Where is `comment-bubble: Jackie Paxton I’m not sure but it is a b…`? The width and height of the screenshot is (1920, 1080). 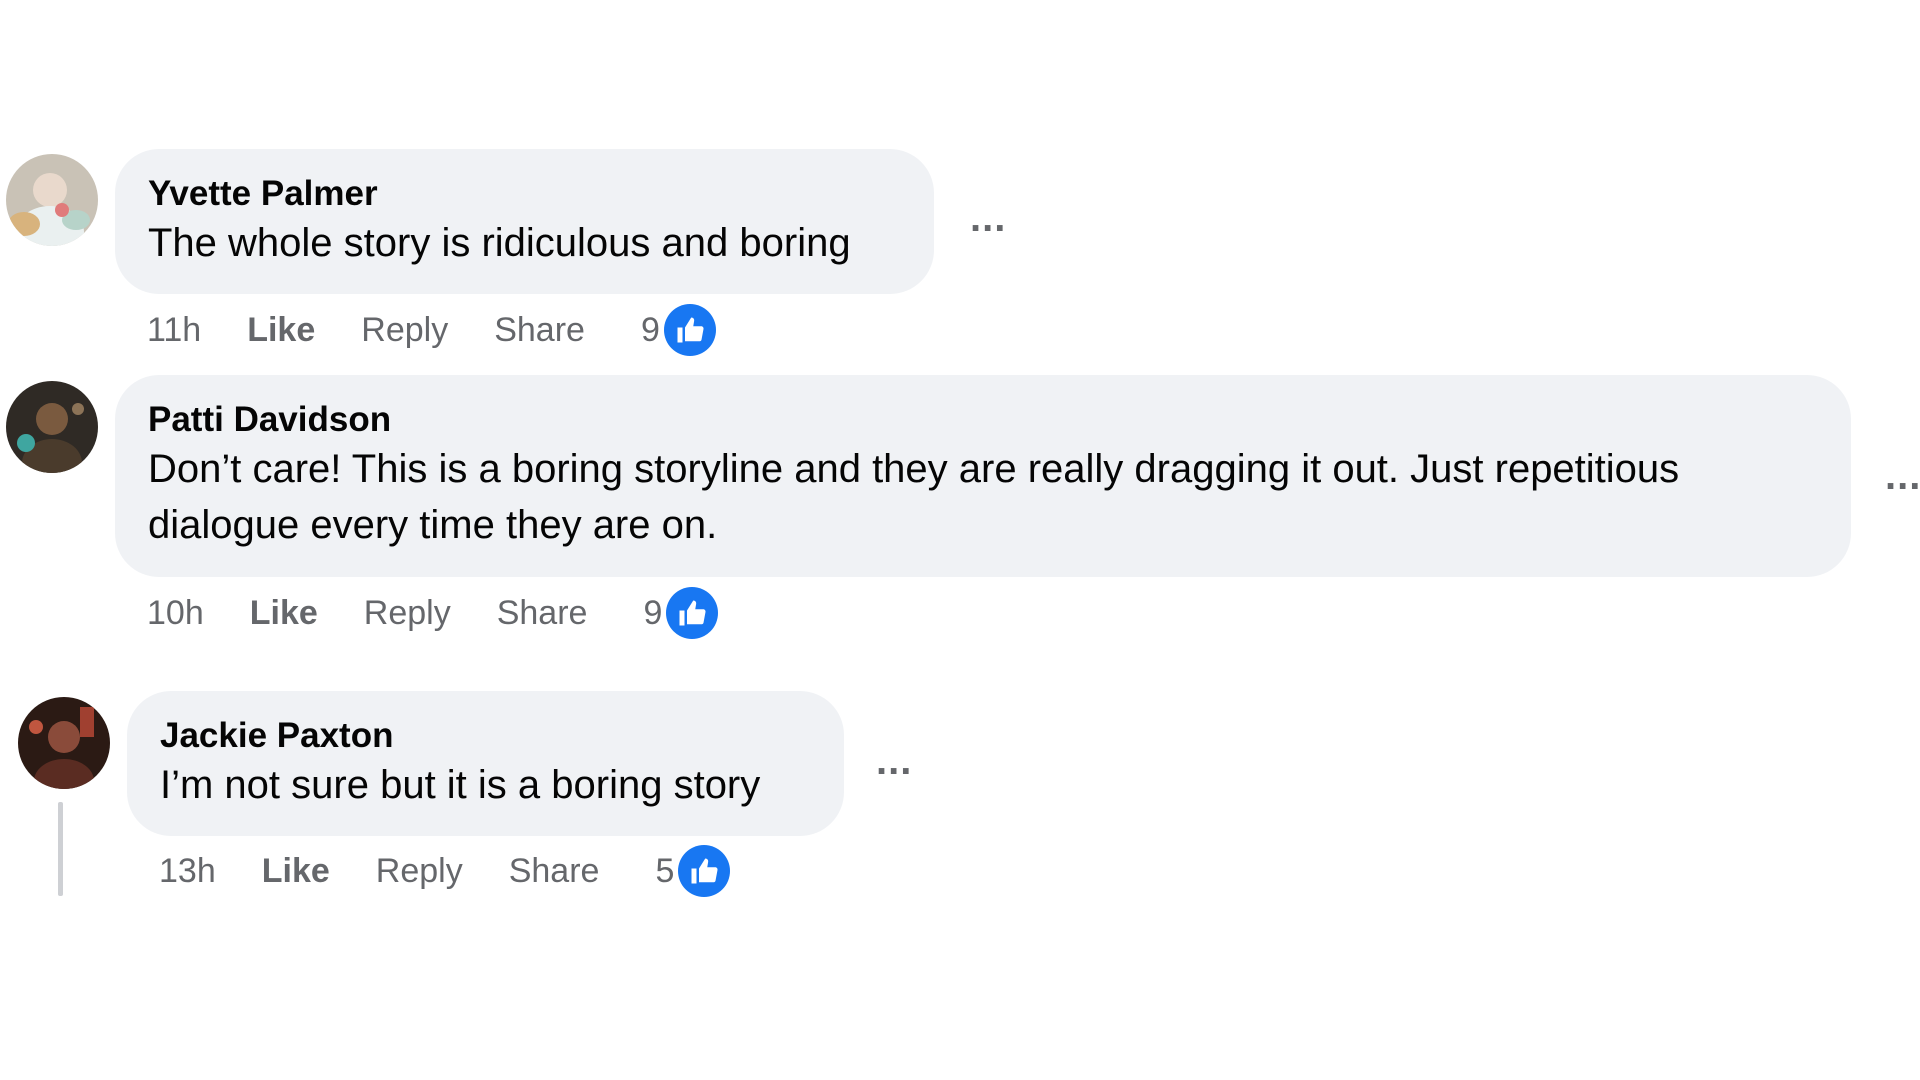
comment-bubble: Jackie Paxton I’m not sure but it is a b… is located at coordinates (485, 763).